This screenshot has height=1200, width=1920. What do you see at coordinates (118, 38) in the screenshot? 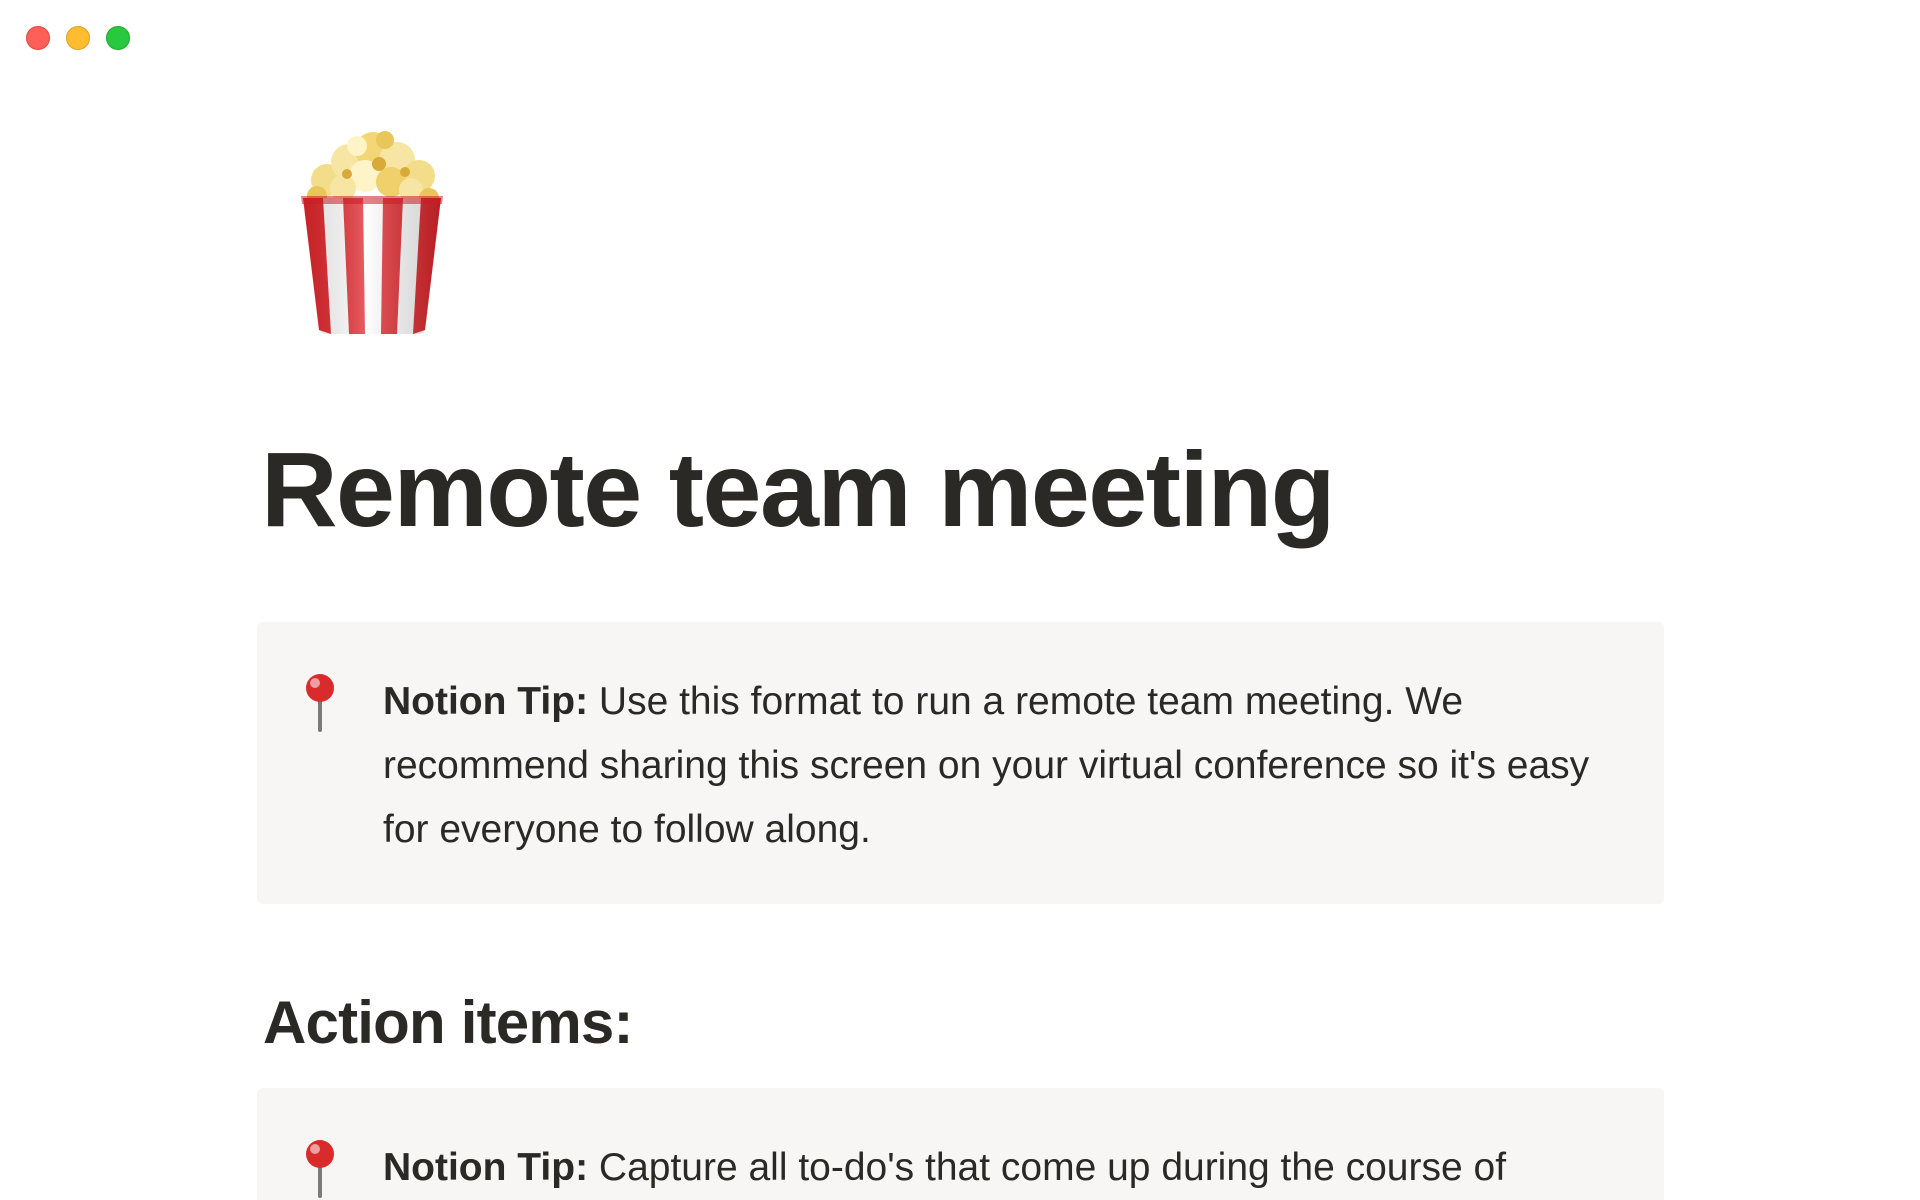
I see `maximize-window-button` at bounding box center [118, 38].